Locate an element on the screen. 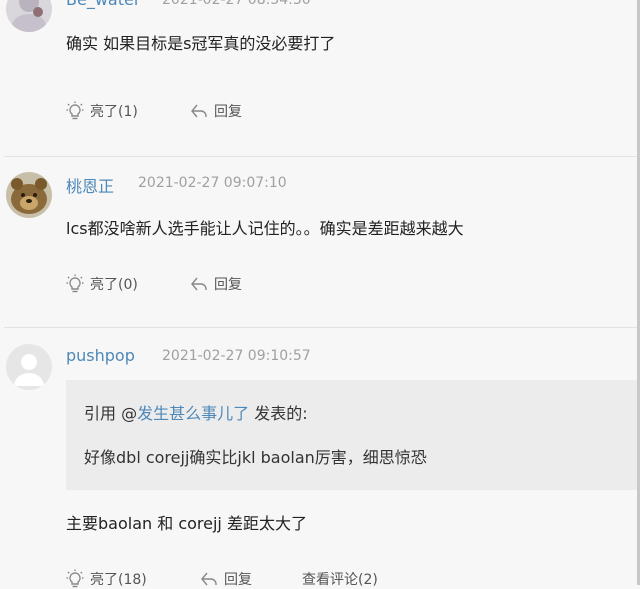  username: pushpop is located at coordinates (100, 355).